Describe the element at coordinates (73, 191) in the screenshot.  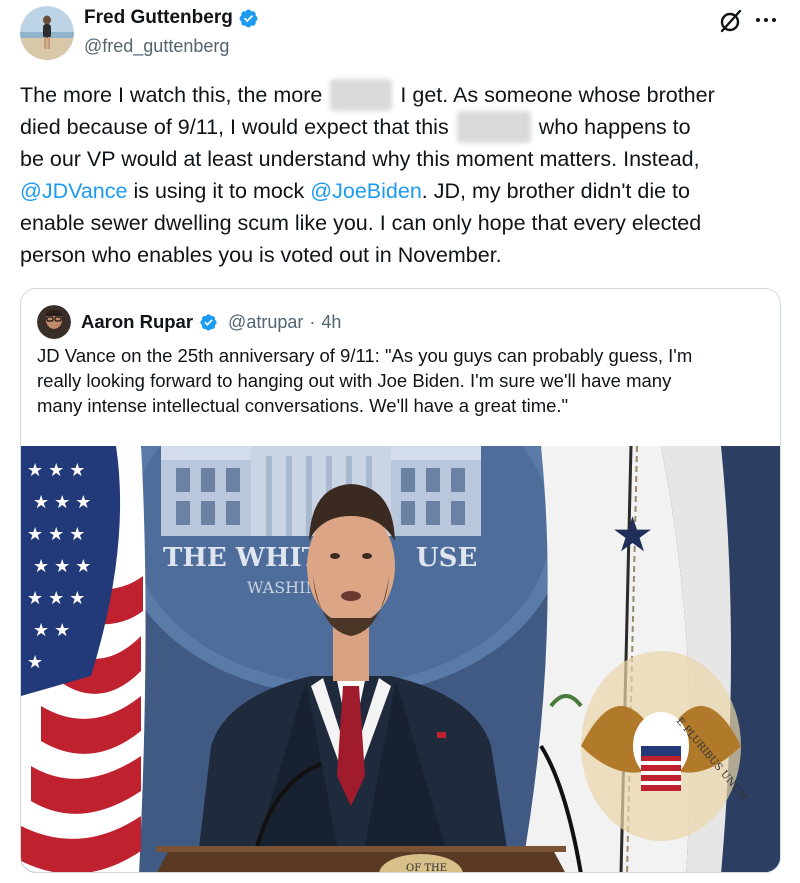
I see `mention-link: @JDVance` at that location.